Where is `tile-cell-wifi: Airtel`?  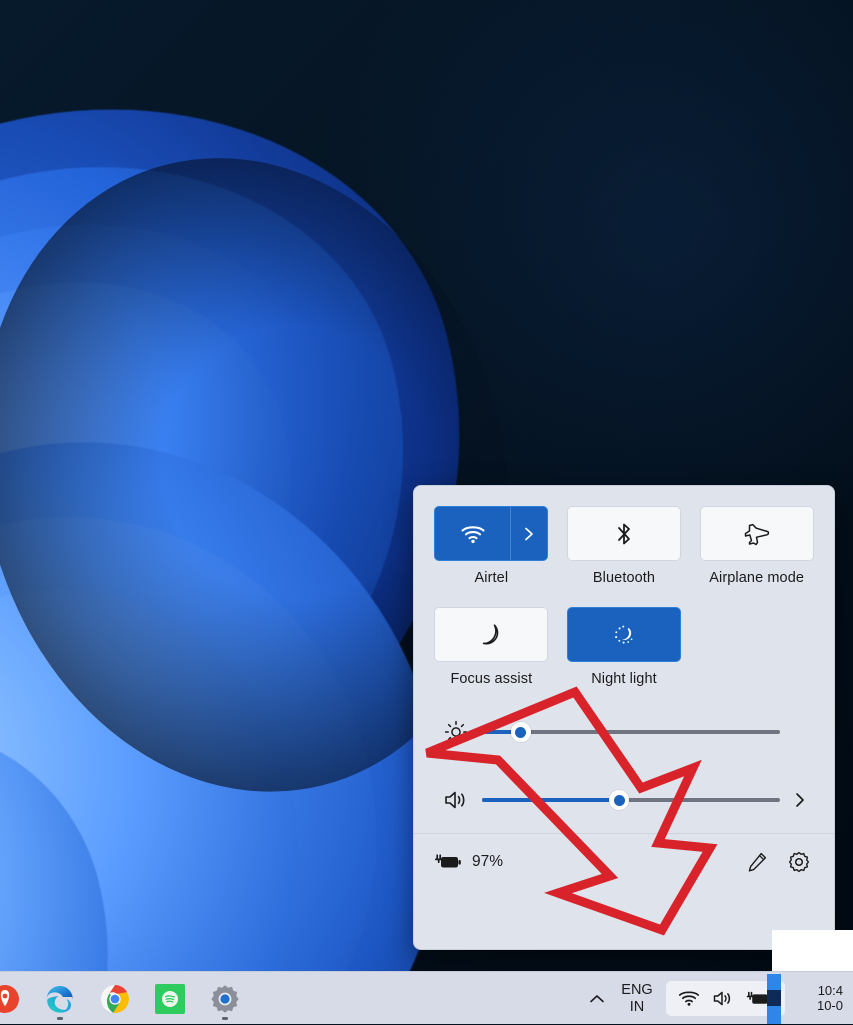
tile-cell-wifi: Airtel is located at coordinates (491, 546).